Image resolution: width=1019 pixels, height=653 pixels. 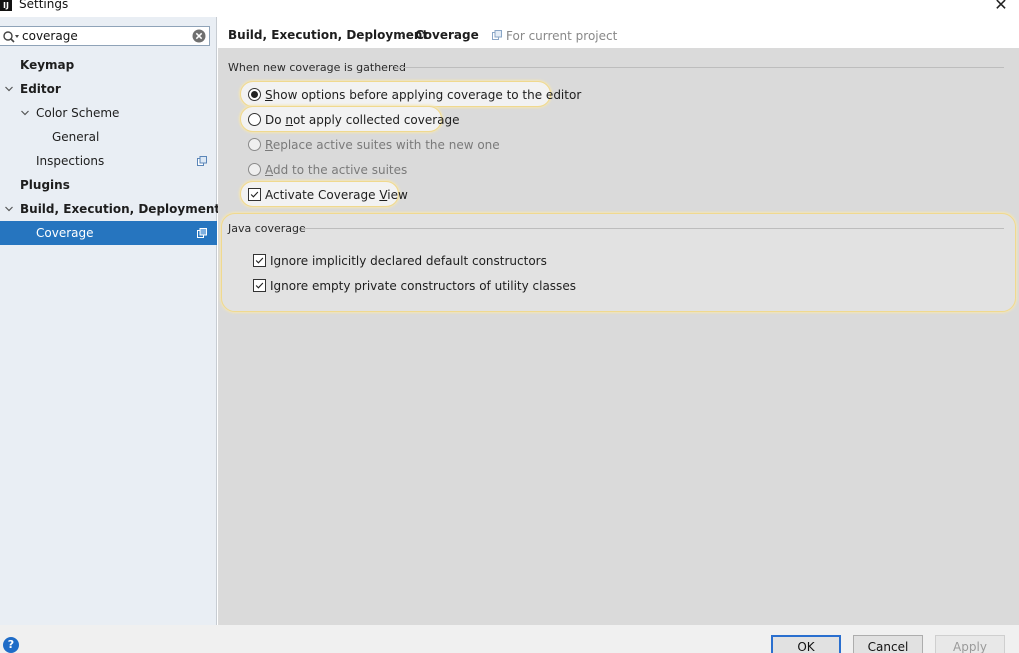 What do you see at coordinates (108, 185) in the screenshot?
I see `sidebar-item-plugins: Plugins` at bounding box center [108, 185].